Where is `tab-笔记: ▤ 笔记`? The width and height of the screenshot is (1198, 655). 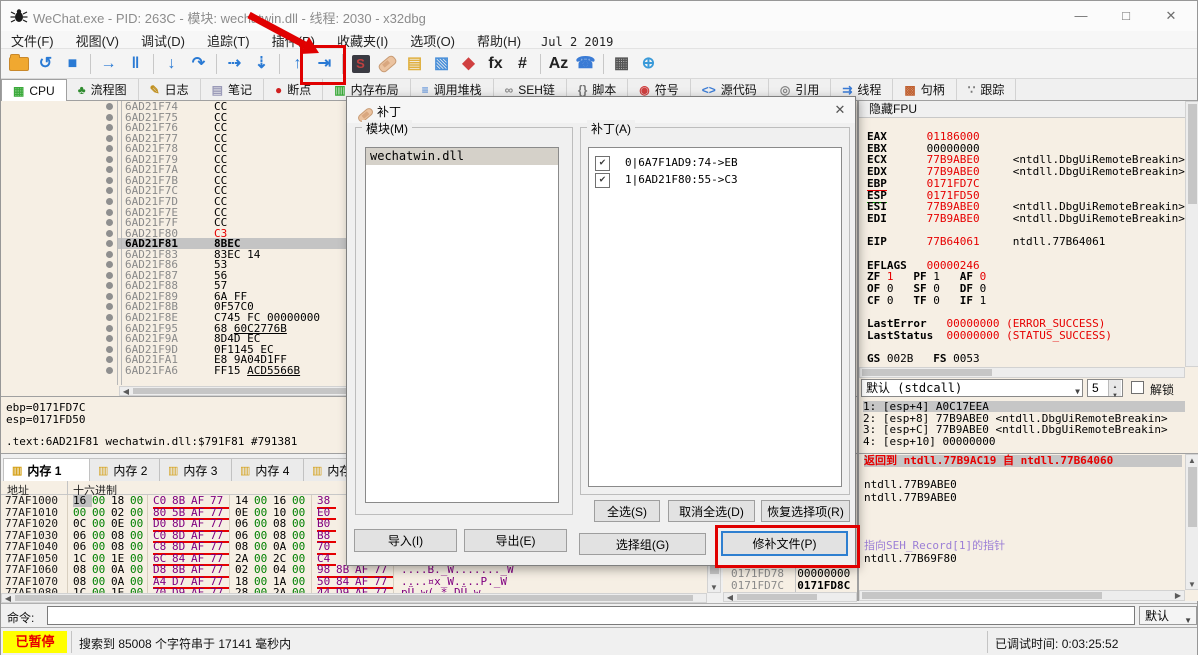 tab-笔记: ▤ 笔记 is located at coordinates (233, 89).